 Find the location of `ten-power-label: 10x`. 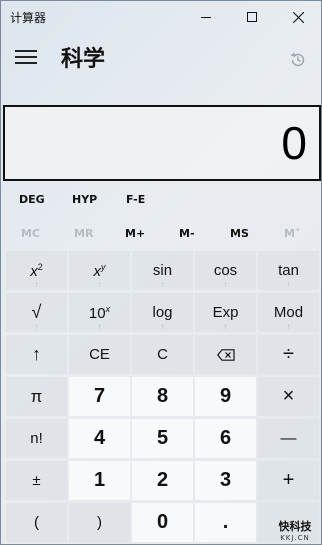

ten-power-label: 10x is located at coordinates (99, 313).